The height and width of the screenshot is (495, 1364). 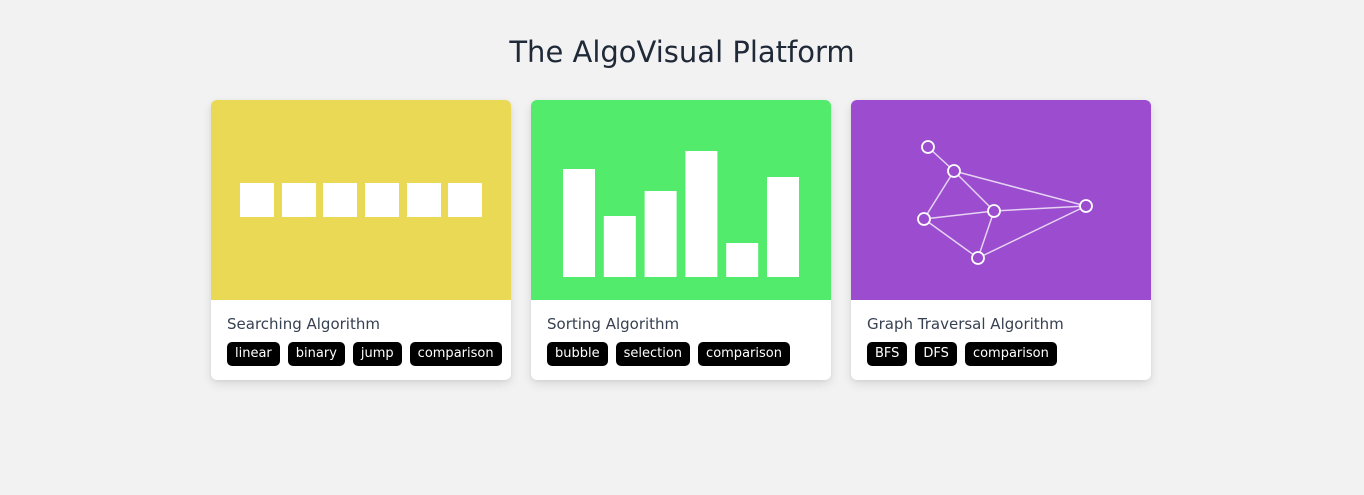 What do you see at coordinates (303, 324) in the screenshot?
I see `card-title: Searching Algorithm` at bounding box center [303, 324].